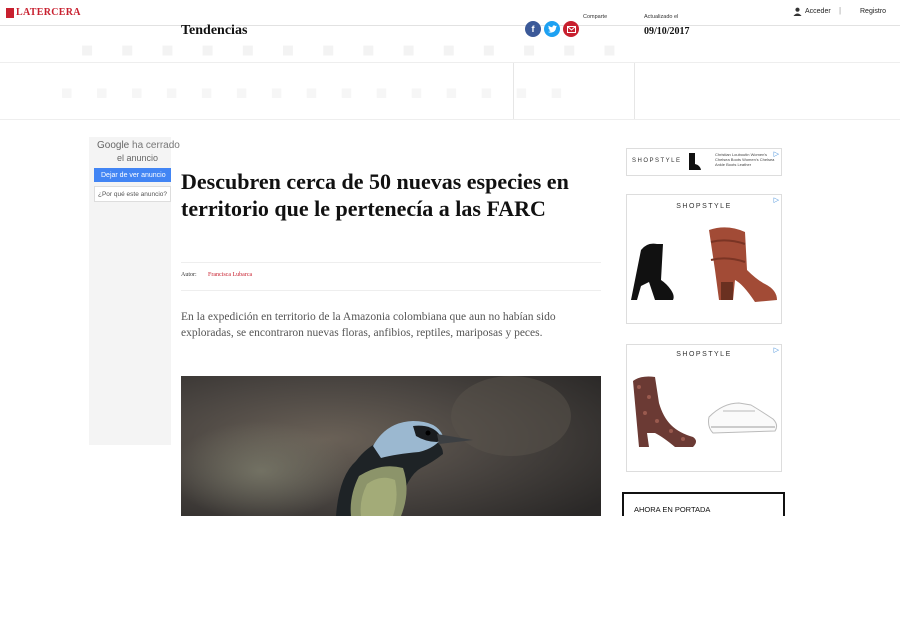 This screenshot has width=900, height=618. I want to click on mail-icon, so click(571, 29).